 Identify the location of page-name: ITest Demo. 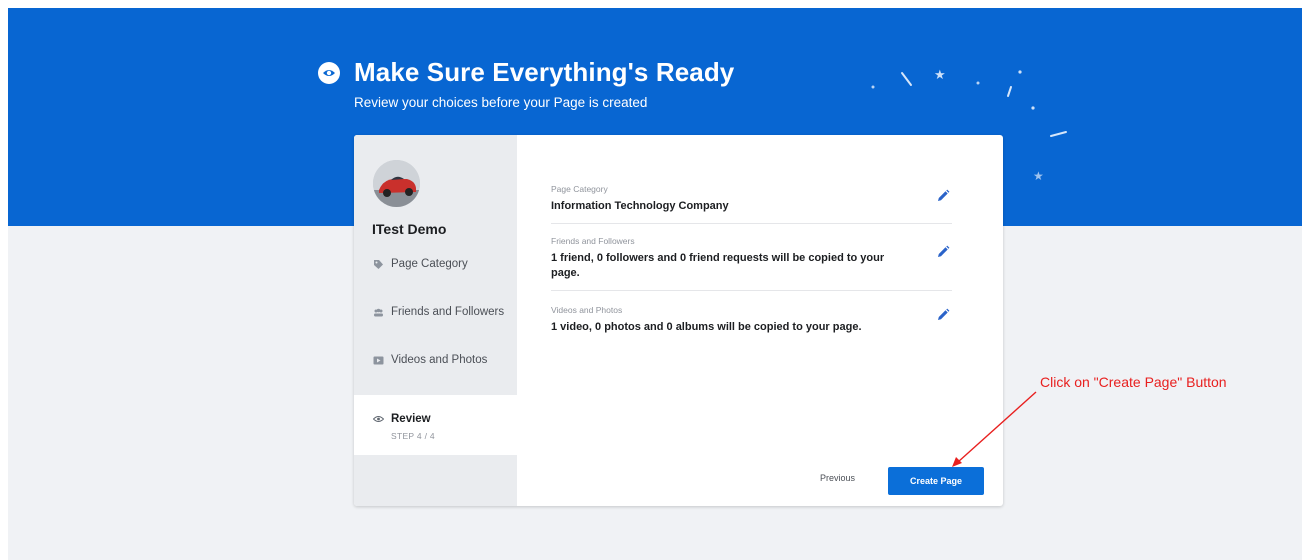
(409, 229).